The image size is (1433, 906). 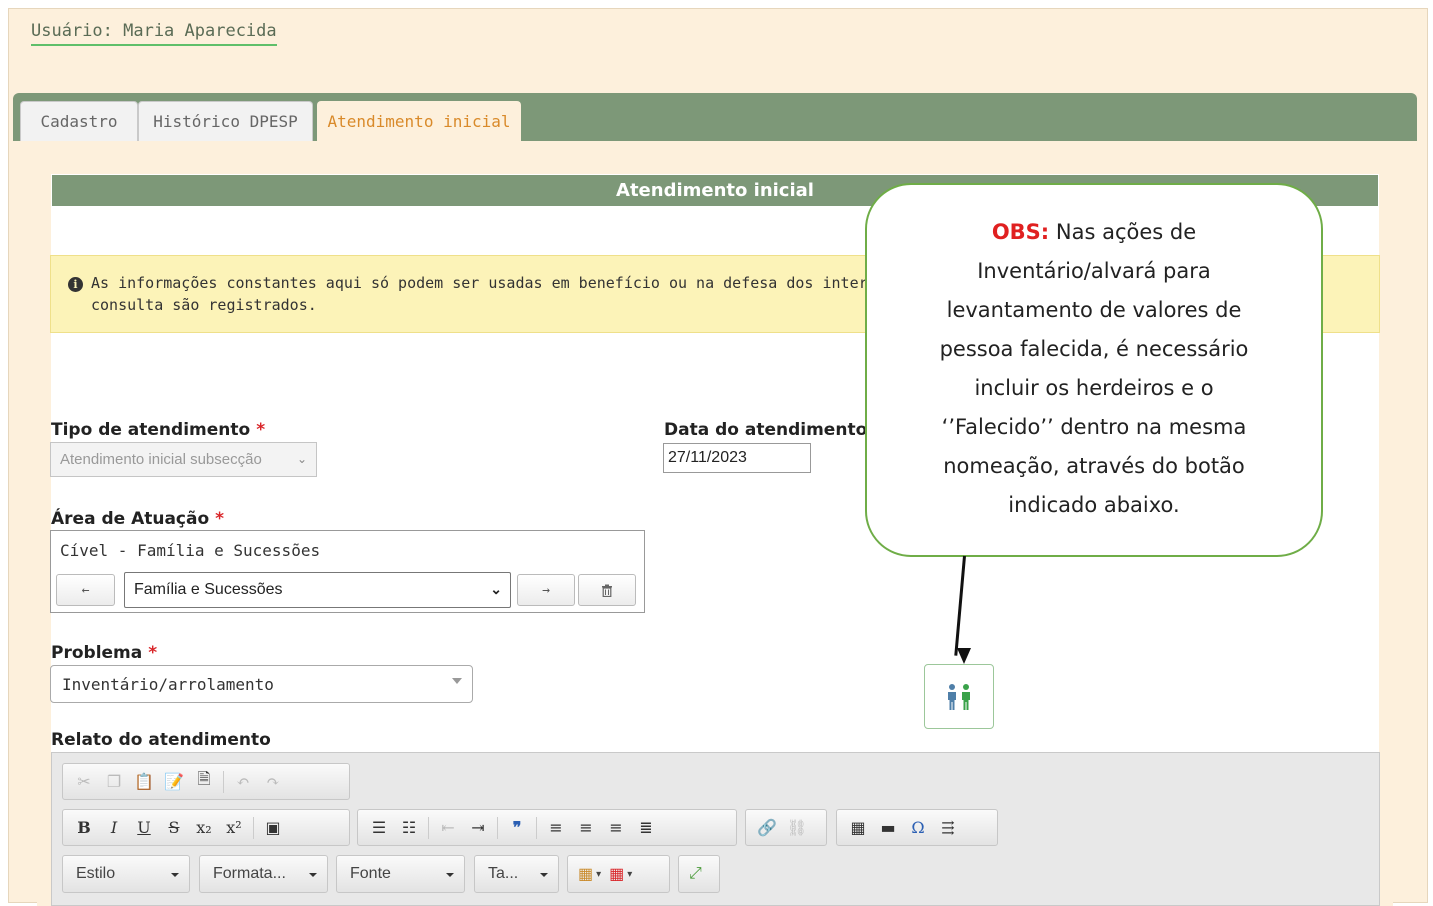 I want to click on obs-label: OBS:, so click(x=1020, y=232).